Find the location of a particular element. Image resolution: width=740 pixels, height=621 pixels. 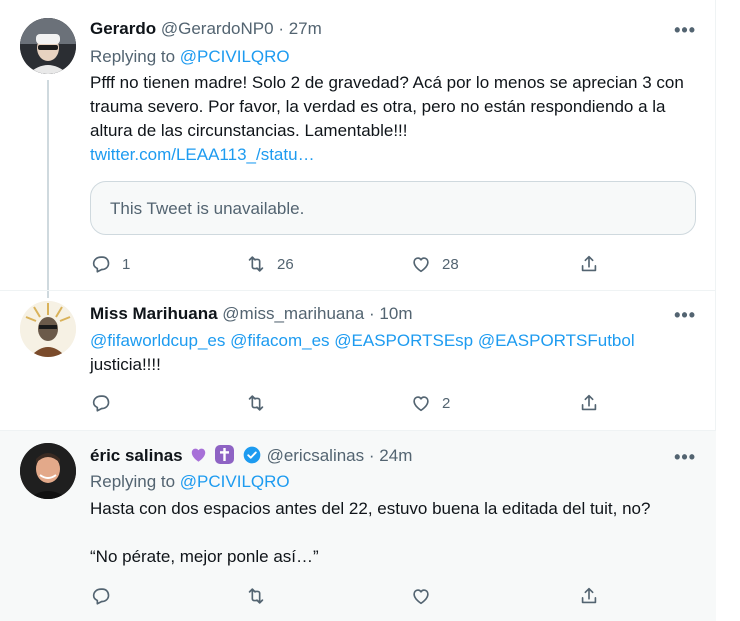

verified-badge-icon is located at coordinates (252, 458).